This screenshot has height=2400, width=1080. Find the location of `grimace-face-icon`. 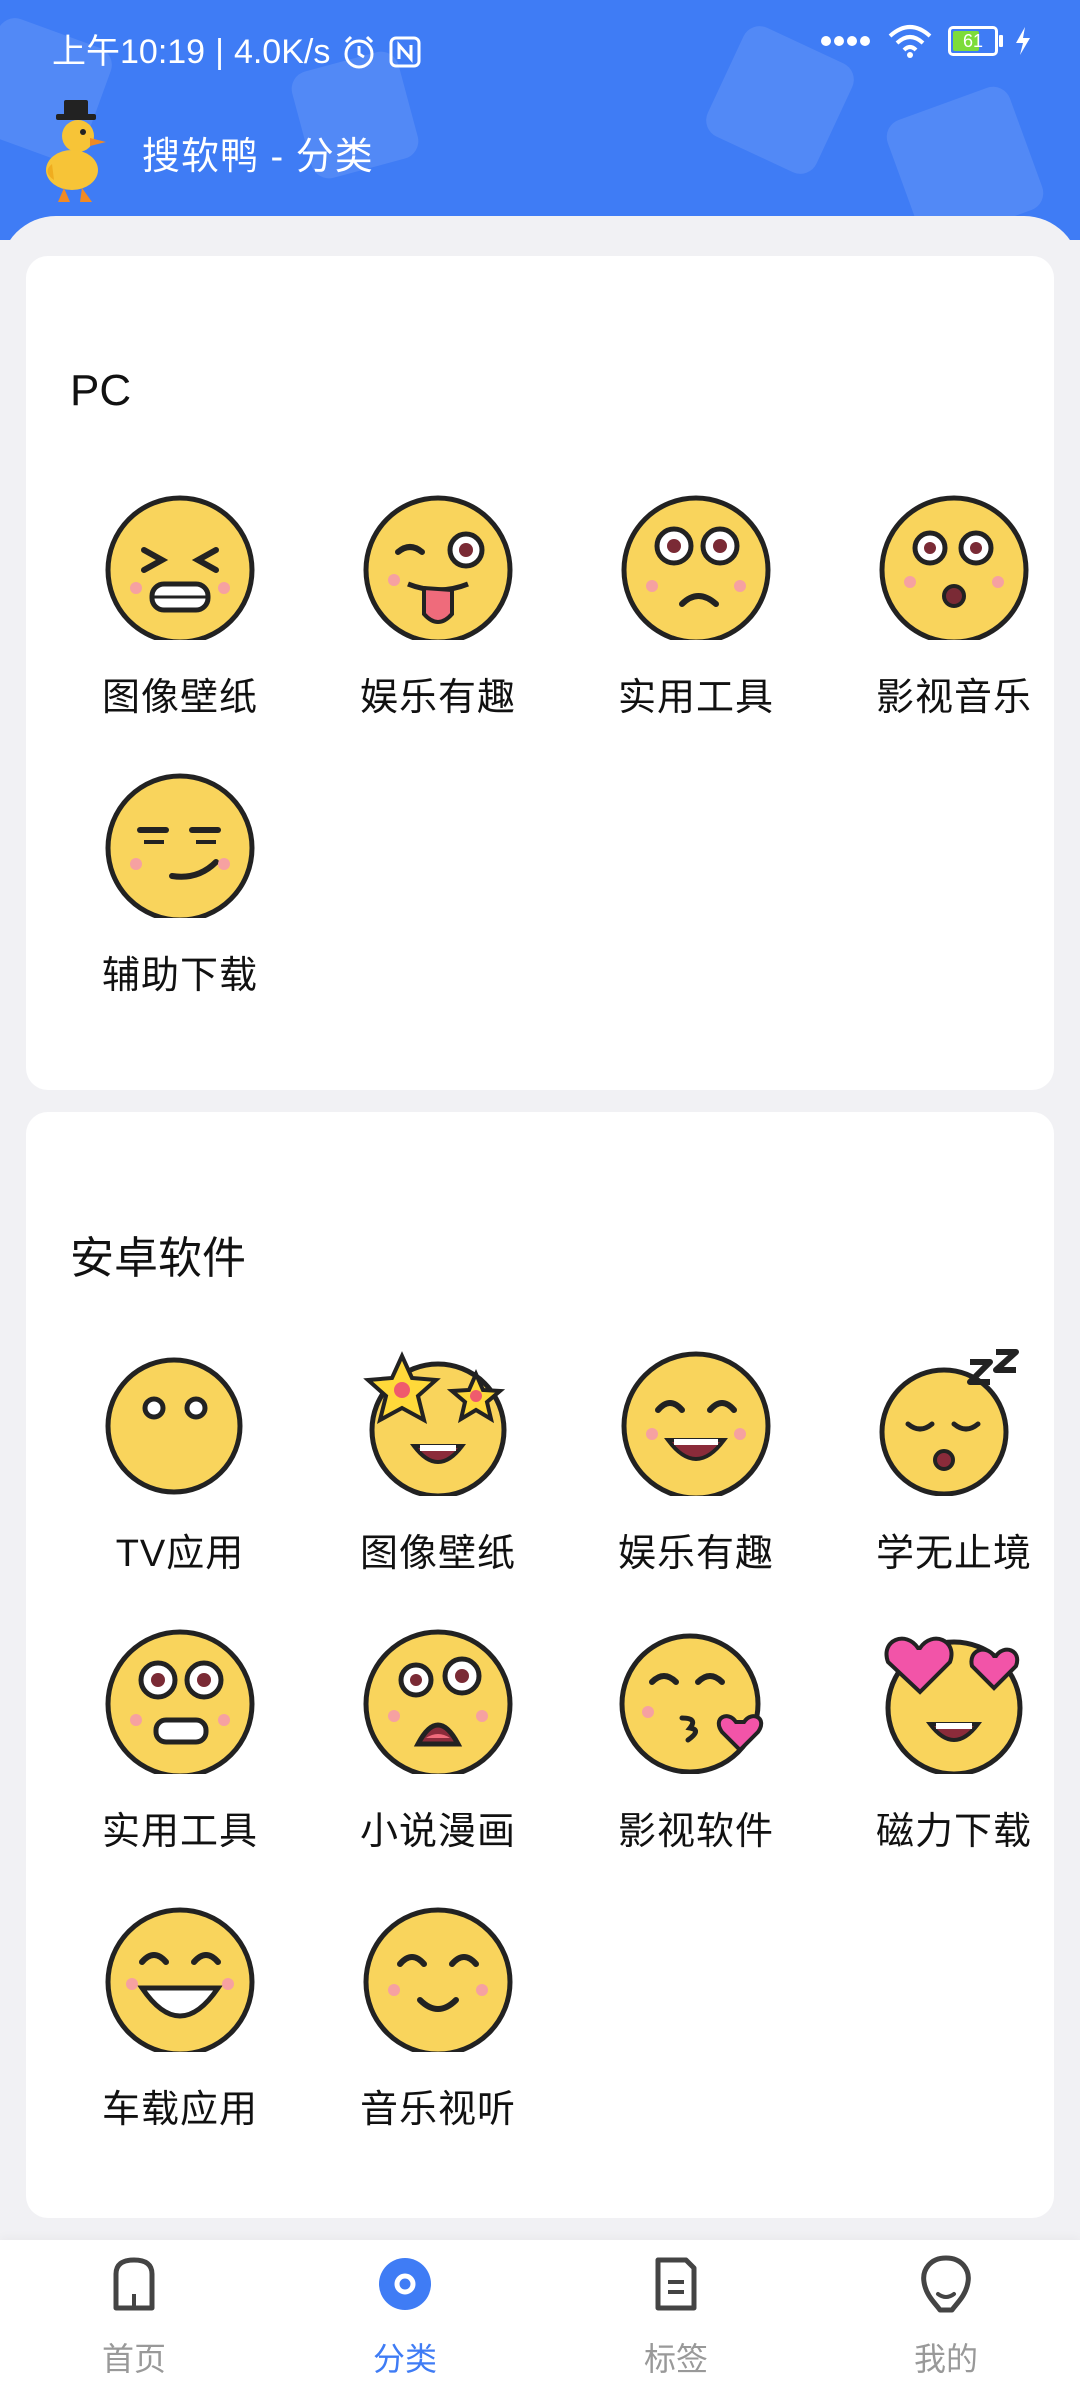

grimace-face-icon is located at coordinates (180, 1701).